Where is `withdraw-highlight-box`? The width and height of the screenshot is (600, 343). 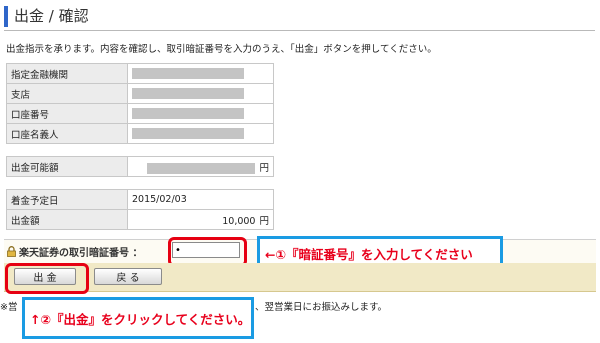
withdraw-highlight-box is located at coordinates (47, 278).